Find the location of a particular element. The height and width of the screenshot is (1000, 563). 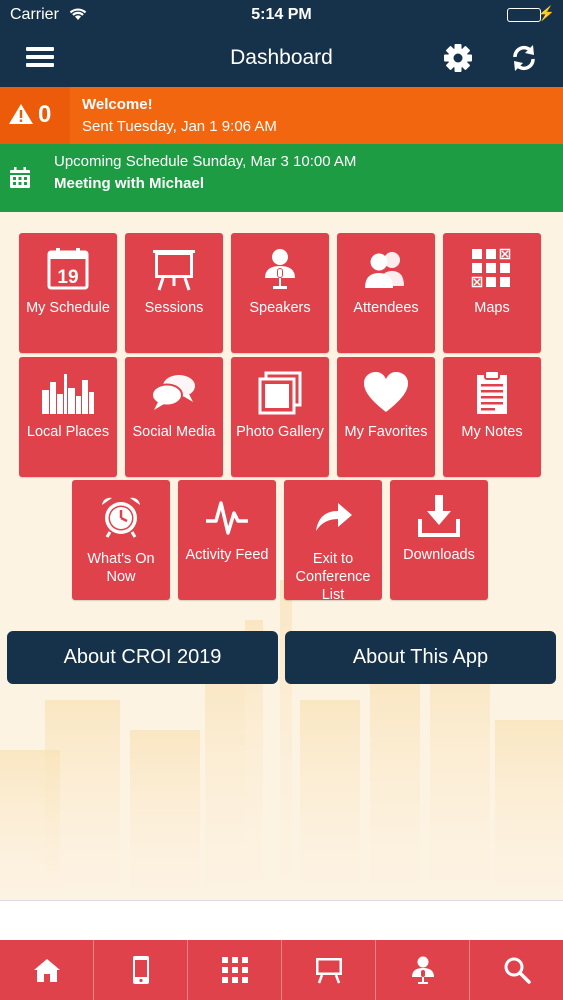

battery-icon is located at coordinates (524, 15).